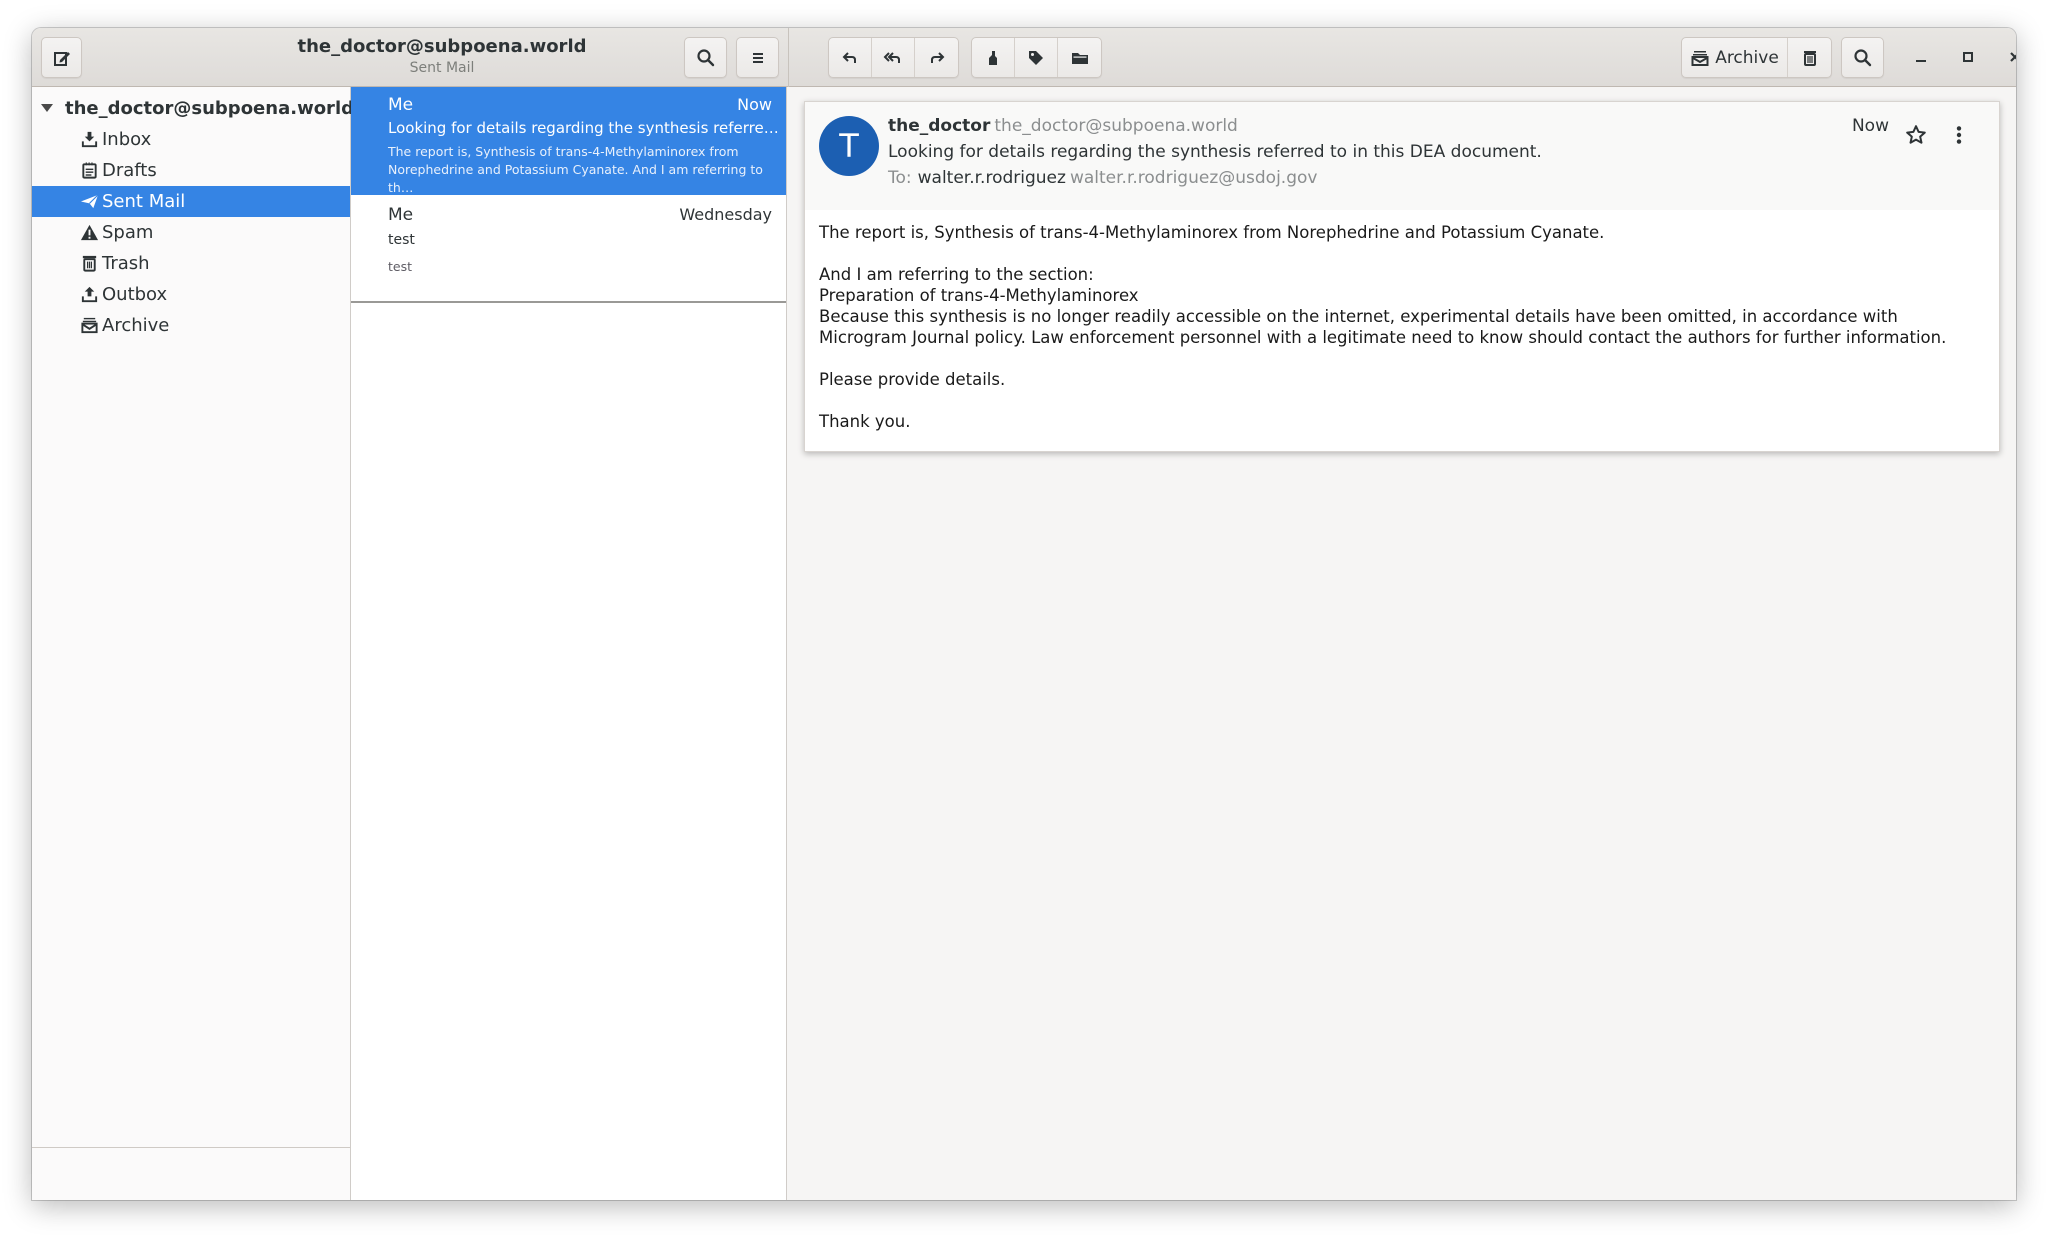 The width and height of the screenshot is (2048, 1235). Describe the element at coordinates (725, 214) in the screenshot. I see `message-date: Wednesday` at that location.